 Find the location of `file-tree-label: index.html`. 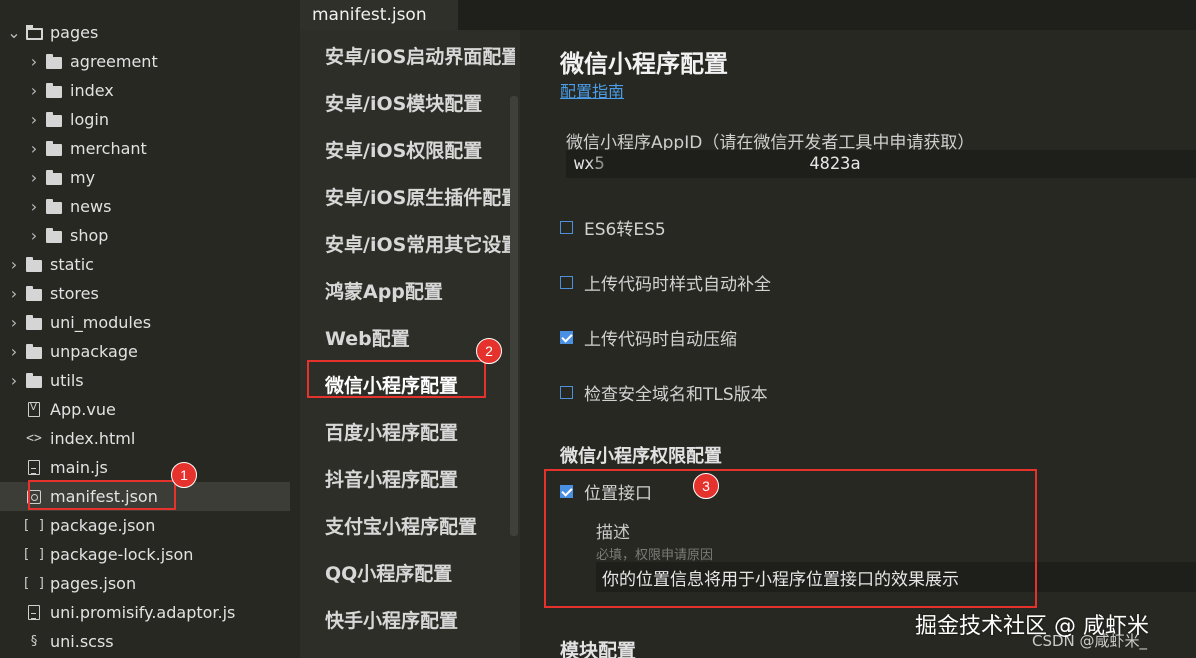

file-tree-label: index.html is located at coordinates (93, 438).